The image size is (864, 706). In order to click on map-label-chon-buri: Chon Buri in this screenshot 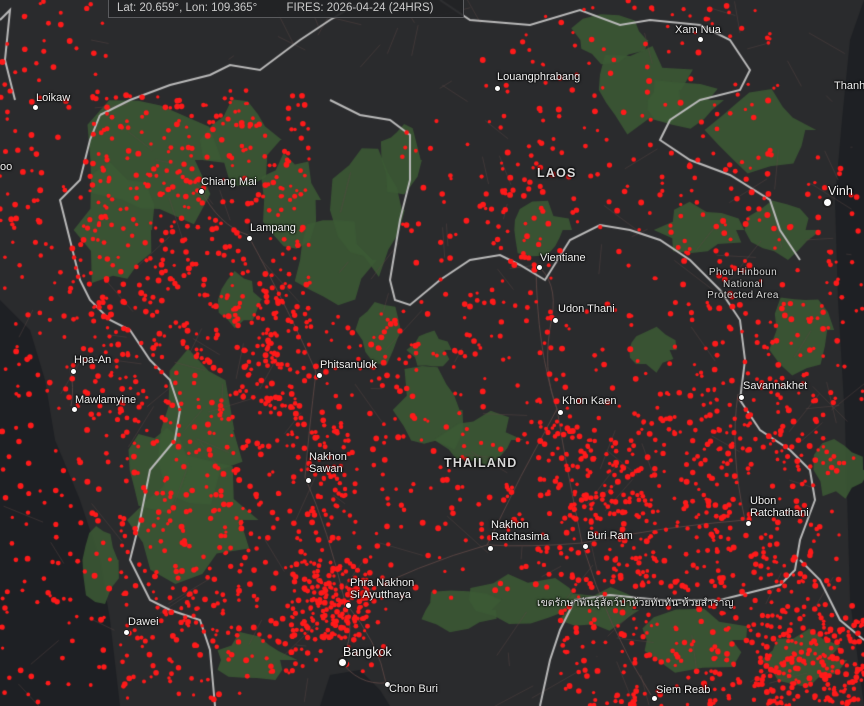, I will do `click(413, 689)`.